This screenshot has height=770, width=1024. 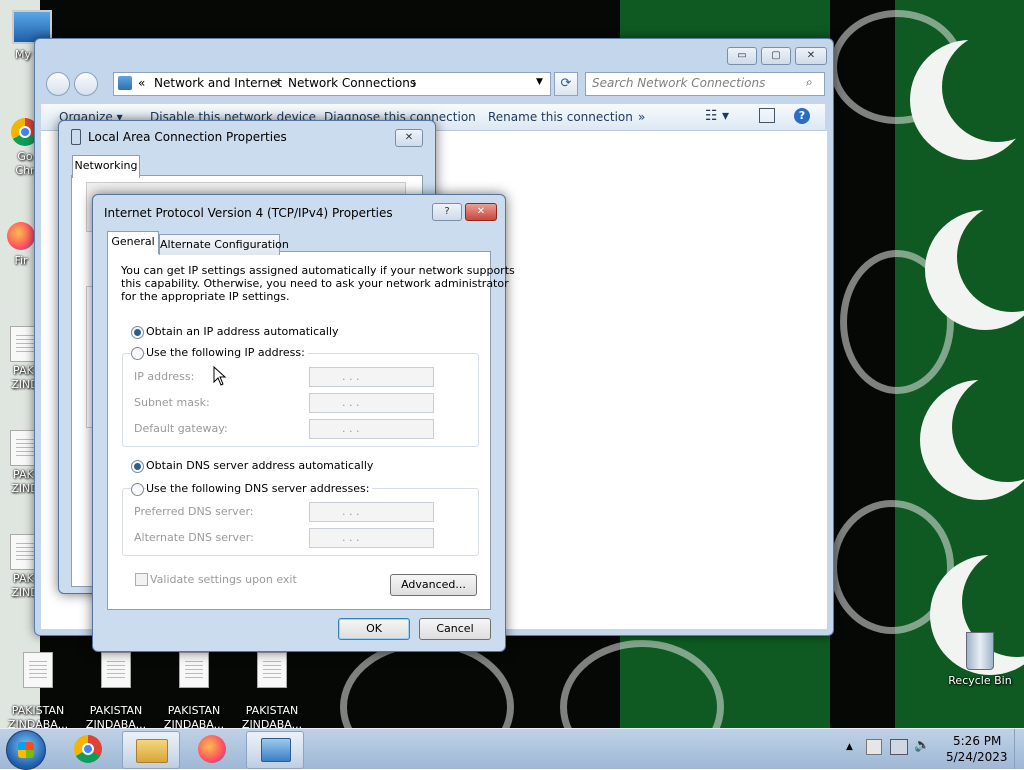 I want to click on smoke-swirl, so click(x=427, y=684).